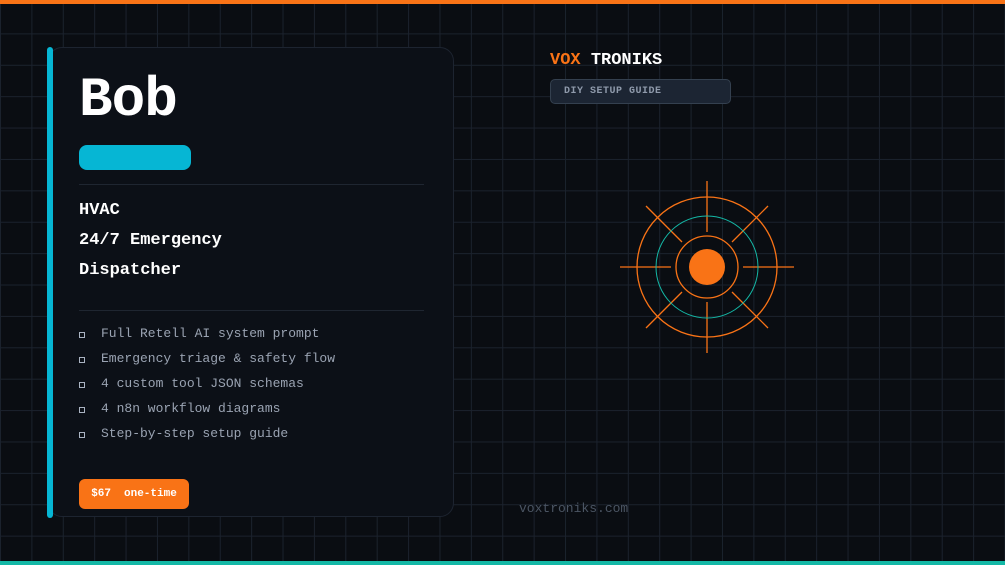 This screenshot has width=1005, height=565. I want to click on feature-item: Full Retell AI system prompt, so click(207, 333).